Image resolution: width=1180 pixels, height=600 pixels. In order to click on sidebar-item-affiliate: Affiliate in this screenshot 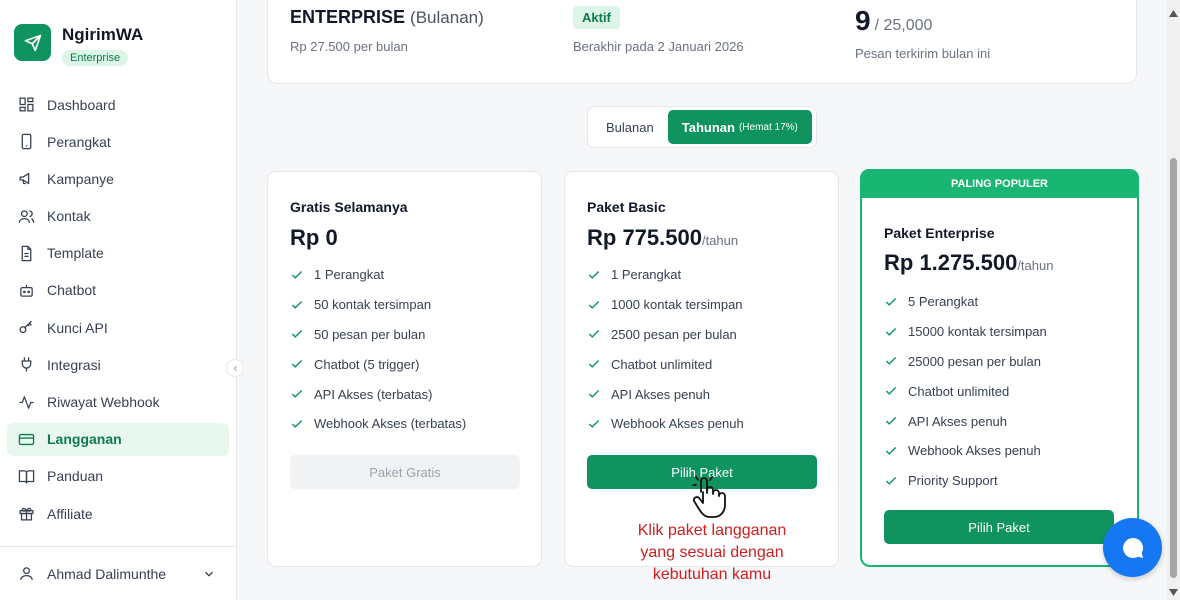, I will do `click(118, 513)`.